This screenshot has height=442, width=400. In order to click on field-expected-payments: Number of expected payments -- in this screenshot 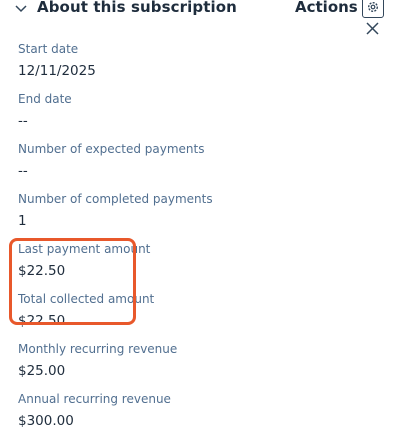, I will do `click(198, 167)`.